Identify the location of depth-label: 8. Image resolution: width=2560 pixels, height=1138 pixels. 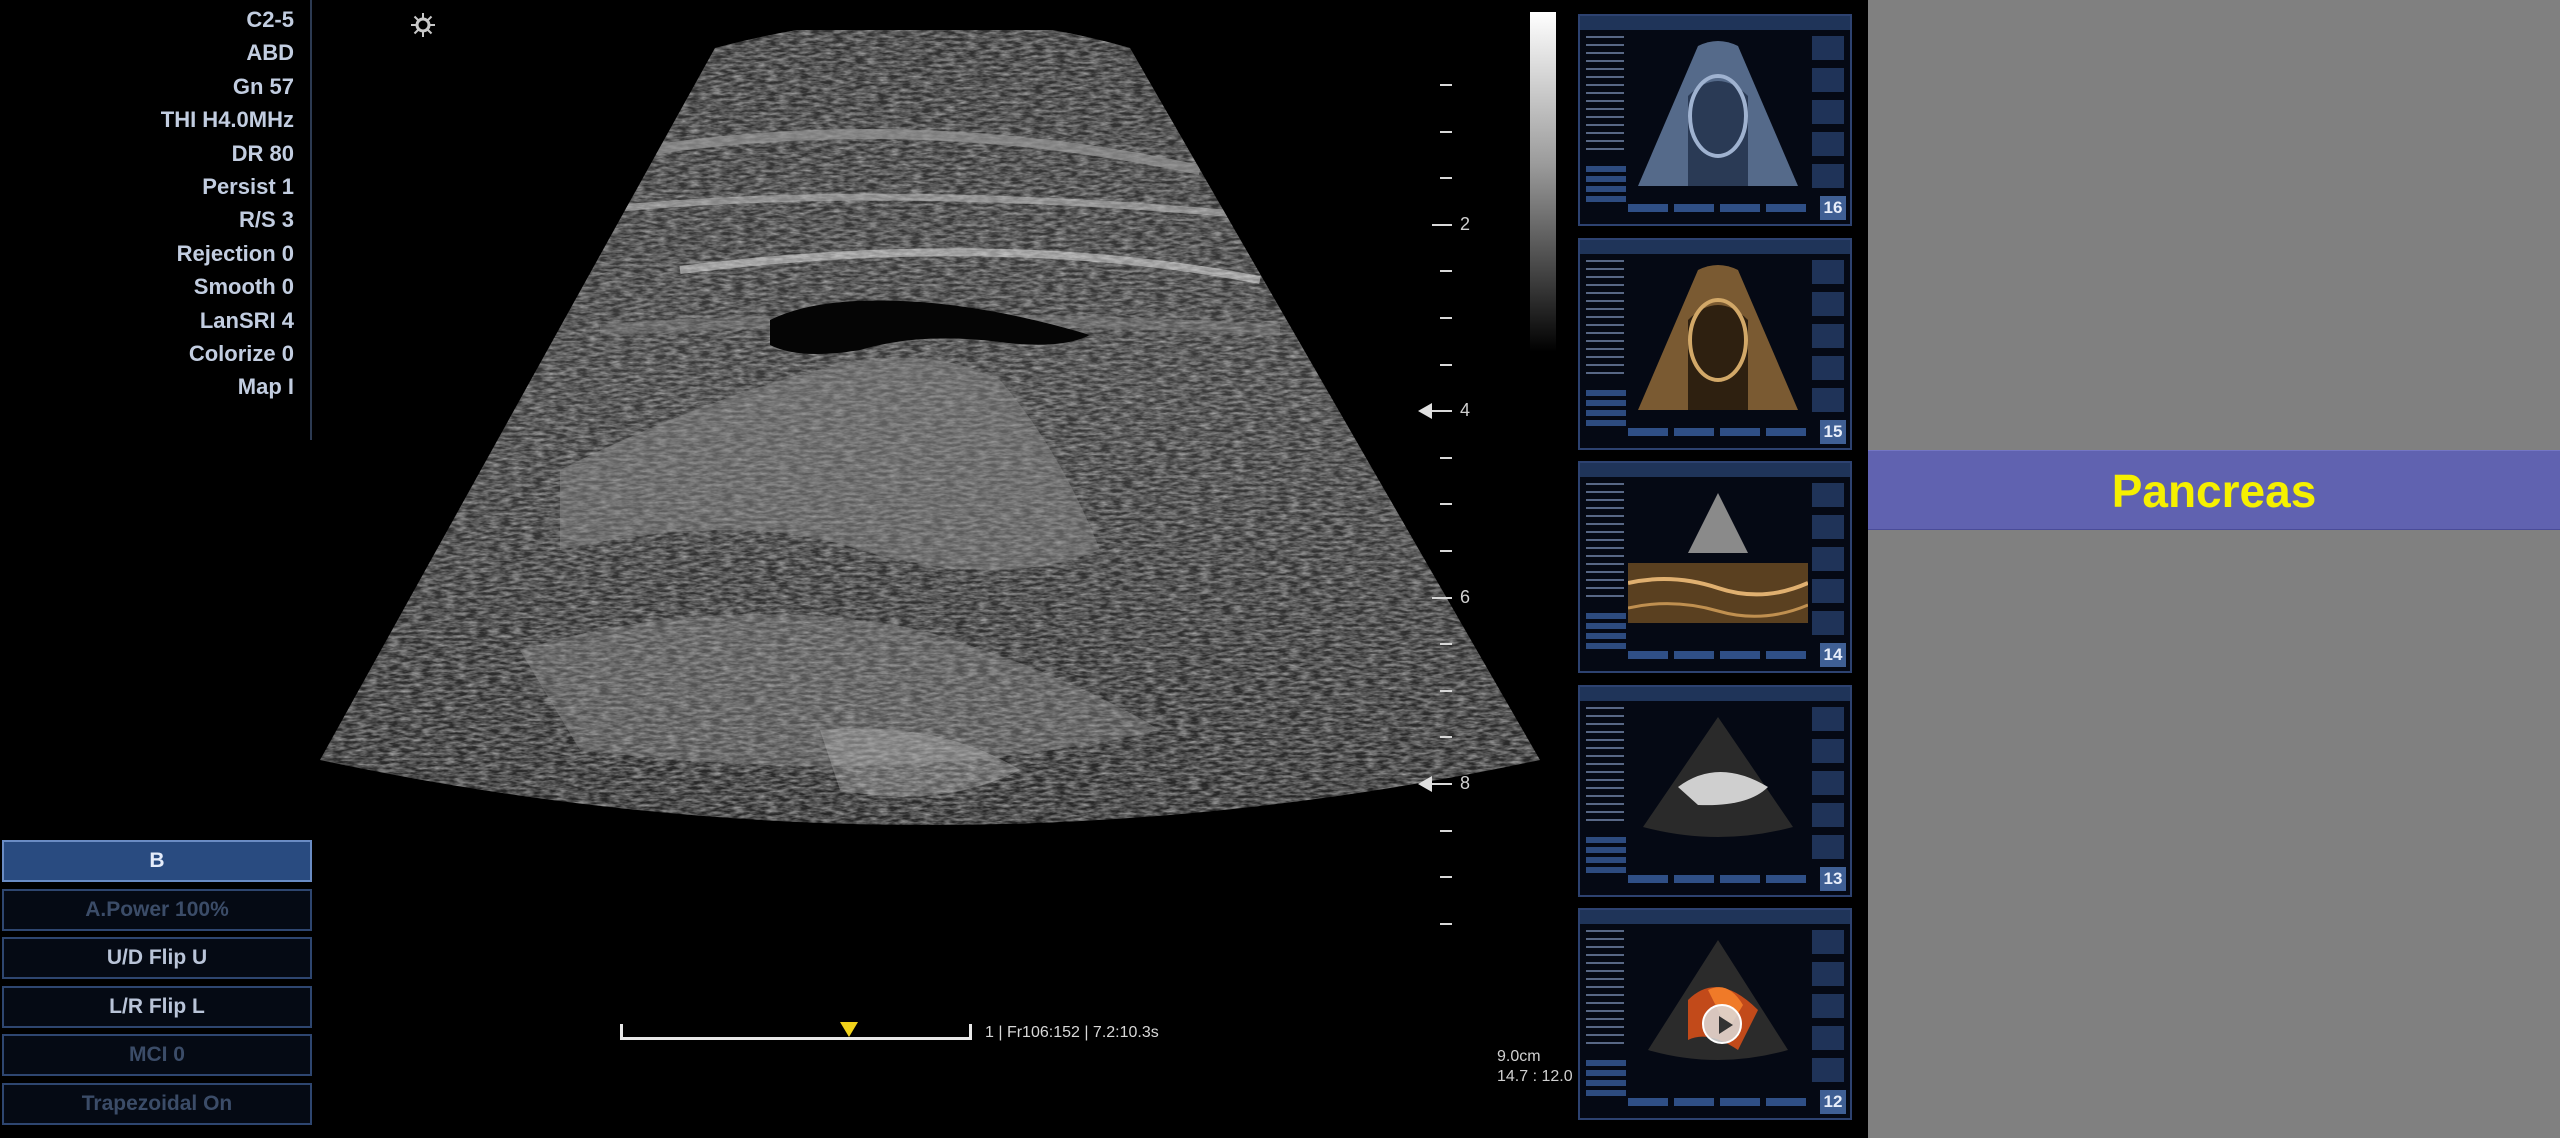
(1465, 783).